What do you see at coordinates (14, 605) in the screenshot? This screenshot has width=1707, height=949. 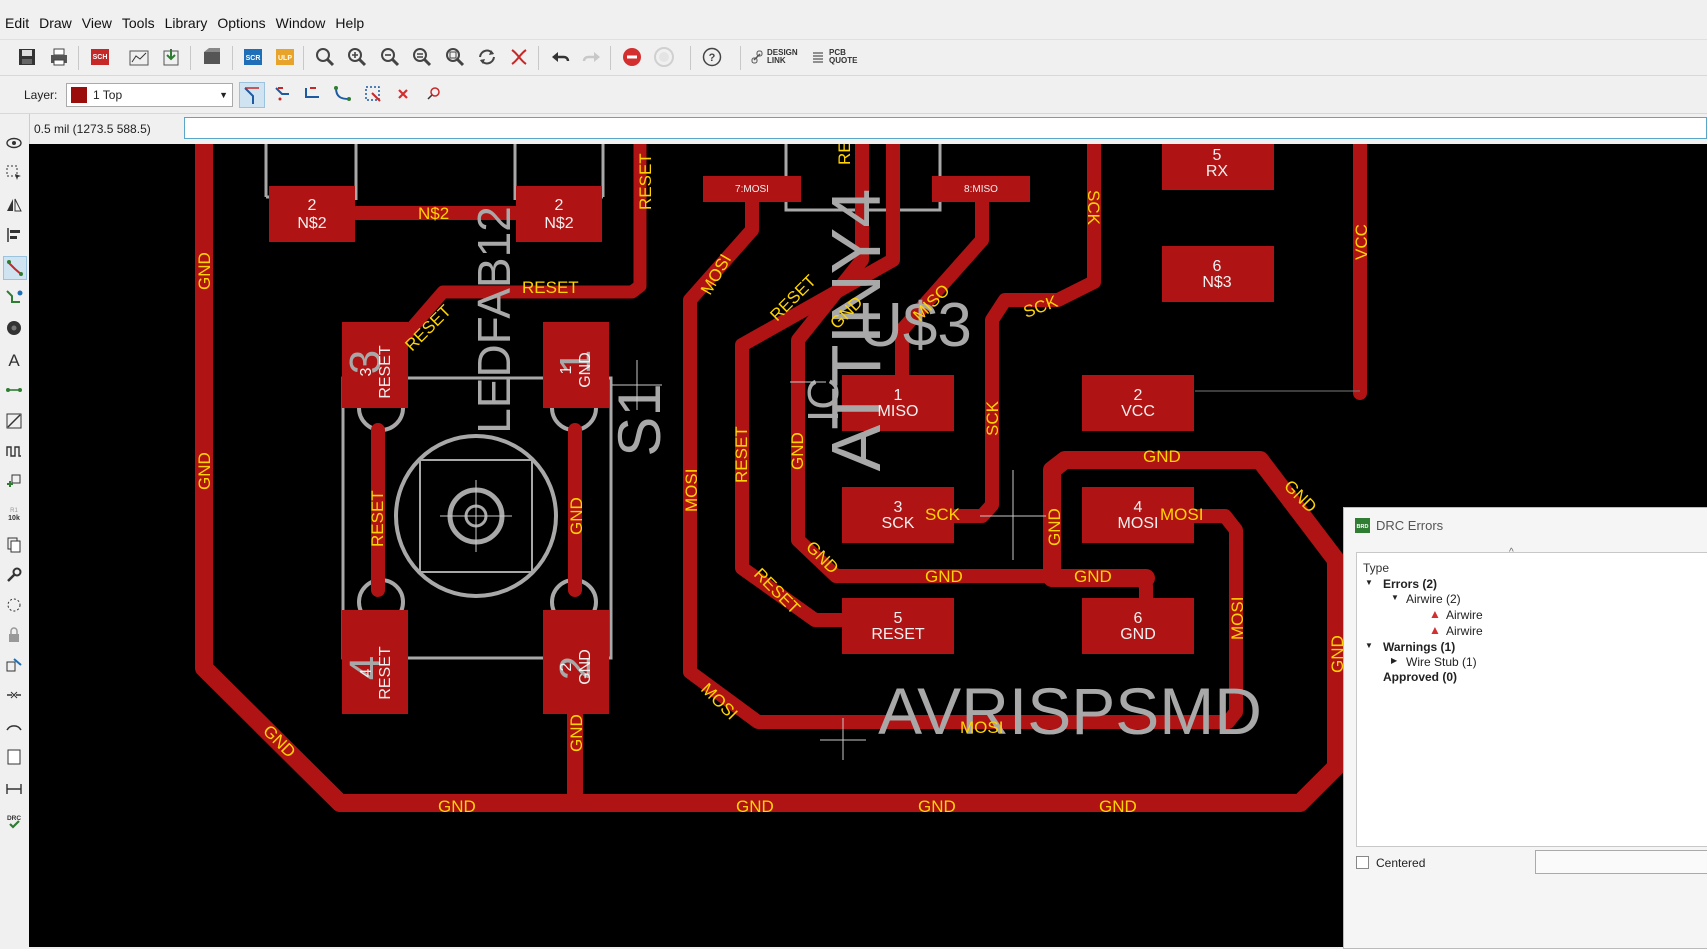 I see `group-icon` at bounding box center [14, 605].